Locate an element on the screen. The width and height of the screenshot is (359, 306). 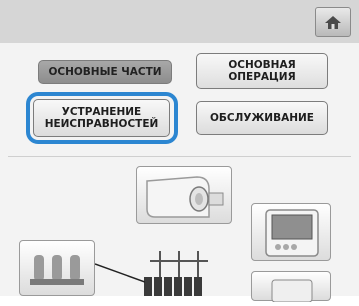
lcd-panel-icon is located at coordinates (292, 233).